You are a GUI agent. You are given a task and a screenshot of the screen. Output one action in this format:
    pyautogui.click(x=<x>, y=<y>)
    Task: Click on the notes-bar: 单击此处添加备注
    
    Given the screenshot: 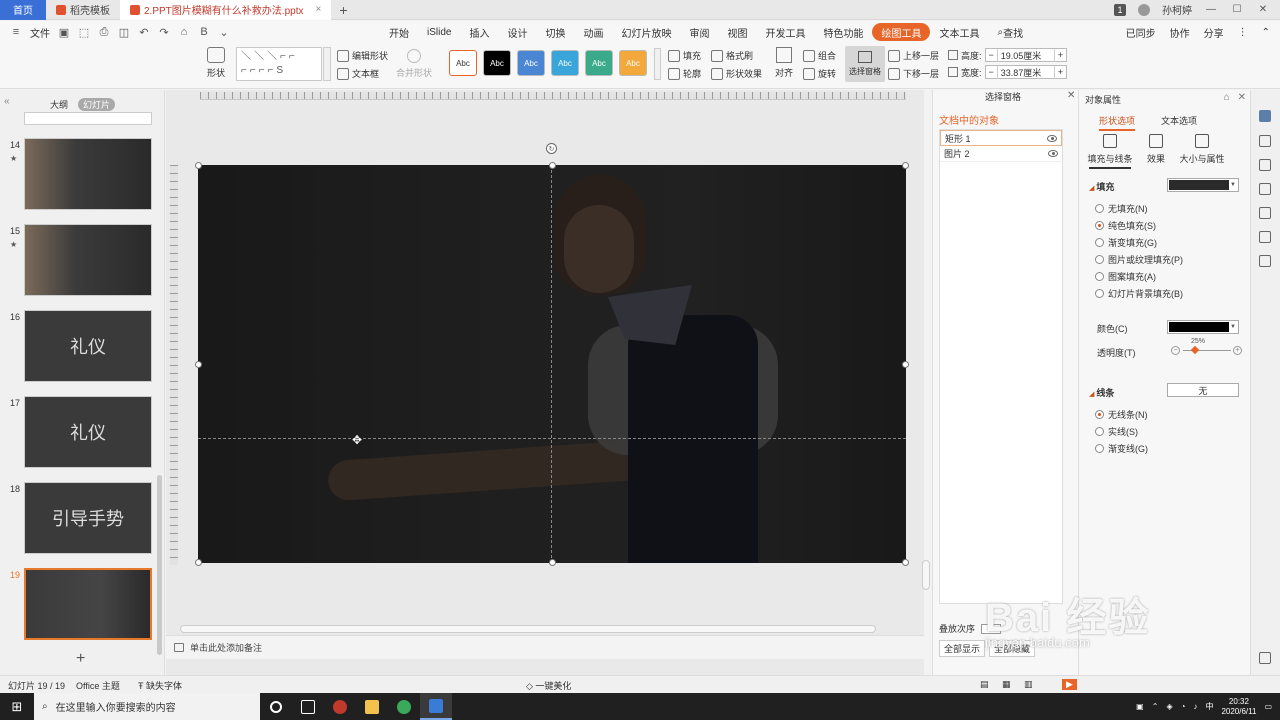 What is the action you would take?
    pyautogui.click(x=545, y=647)
    